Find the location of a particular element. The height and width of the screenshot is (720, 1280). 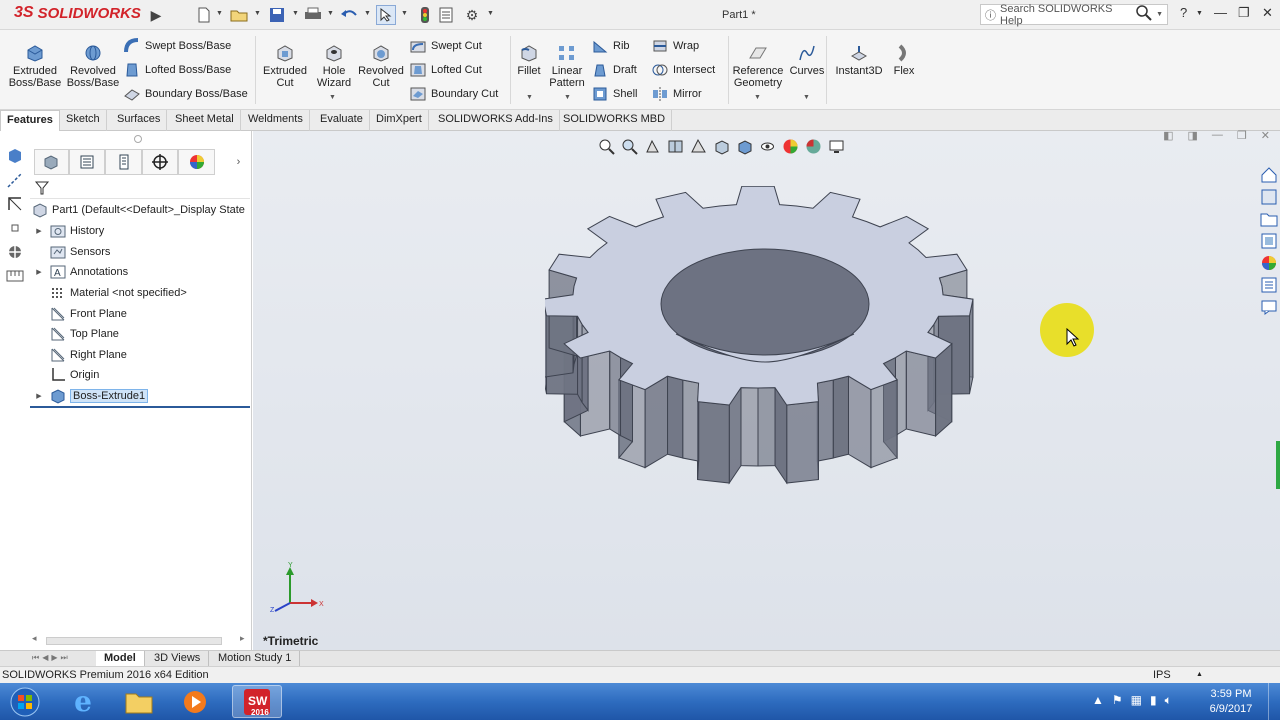

draft-button: Draft is located at coordinates (614, 70).